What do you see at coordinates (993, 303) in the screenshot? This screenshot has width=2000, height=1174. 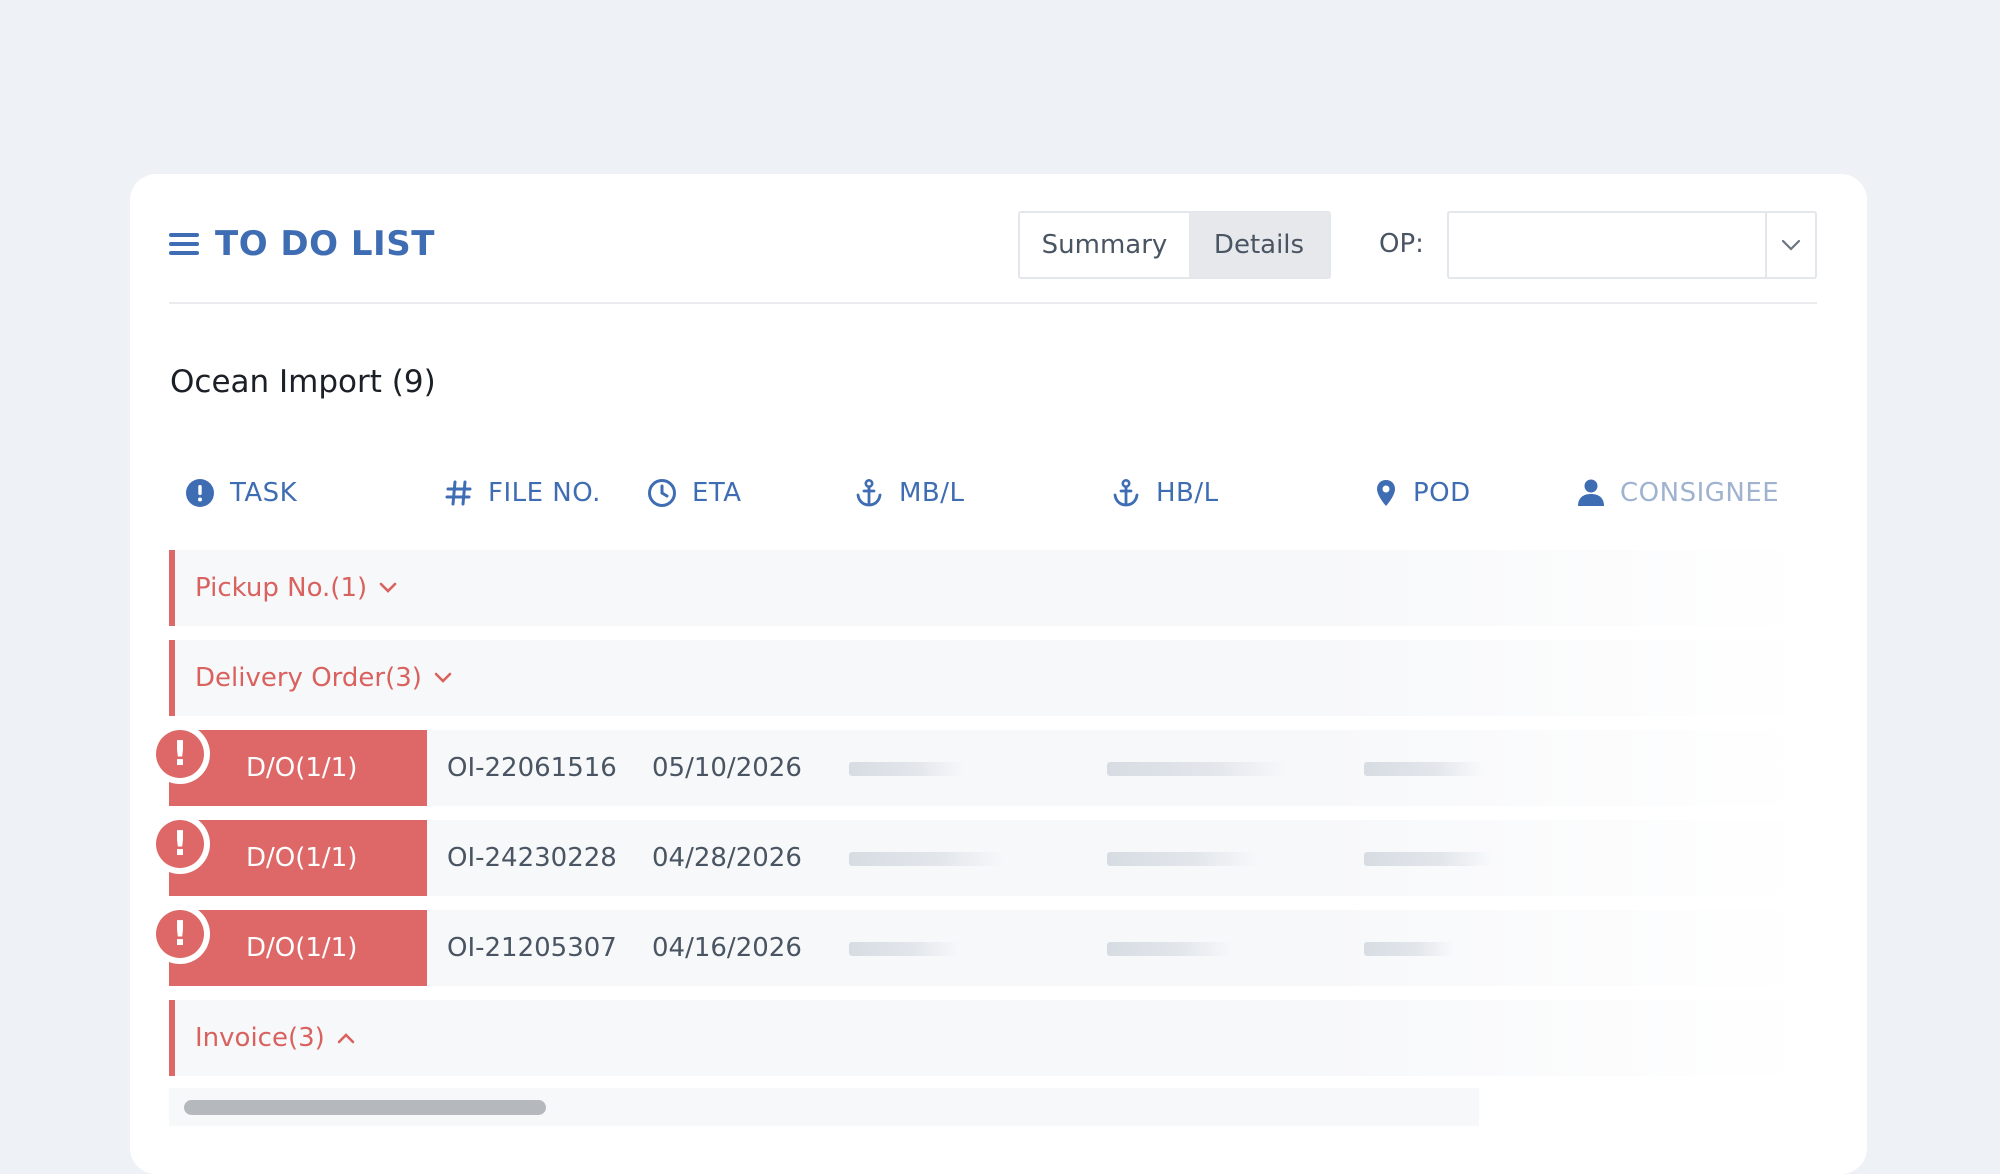 I see `header-divider` at bounding box center [993, 303].